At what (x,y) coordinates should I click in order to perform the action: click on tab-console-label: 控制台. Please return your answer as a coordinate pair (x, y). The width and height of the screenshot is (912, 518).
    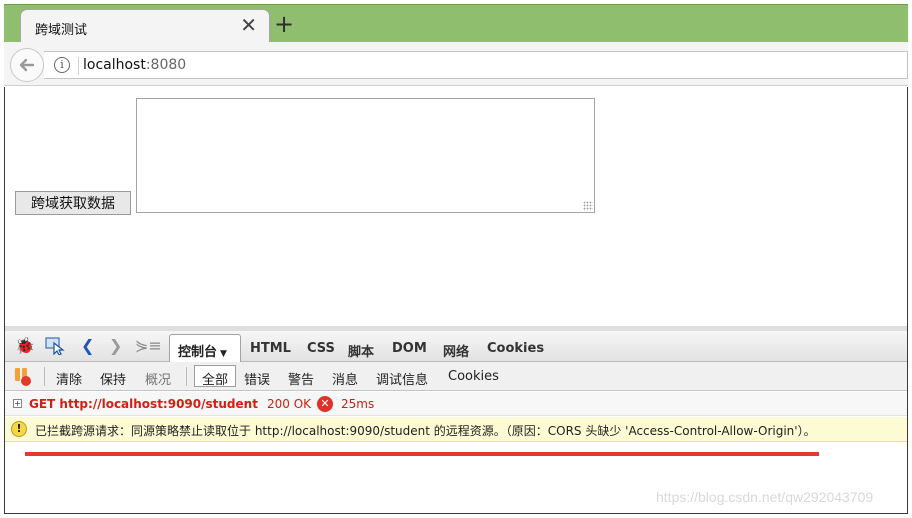
    Looking at the image, I should click on (198, 352).